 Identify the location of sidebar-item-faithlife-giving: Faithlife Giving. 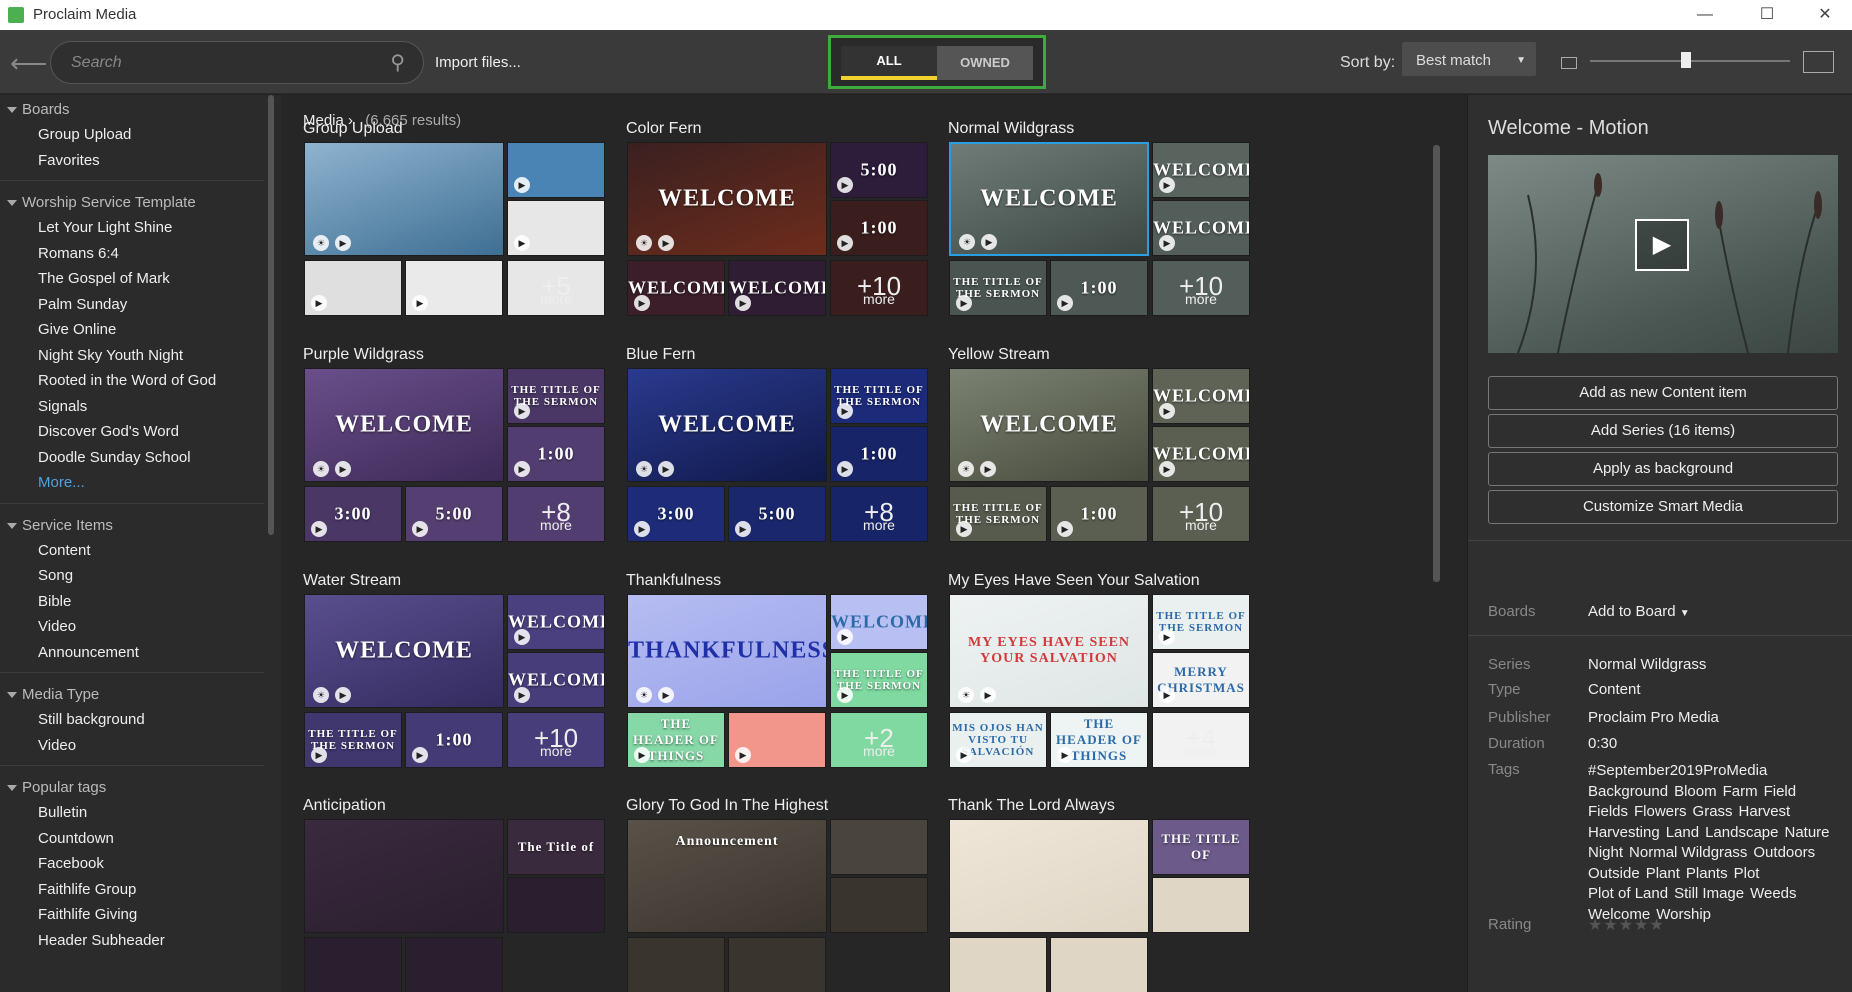
(140, 915).